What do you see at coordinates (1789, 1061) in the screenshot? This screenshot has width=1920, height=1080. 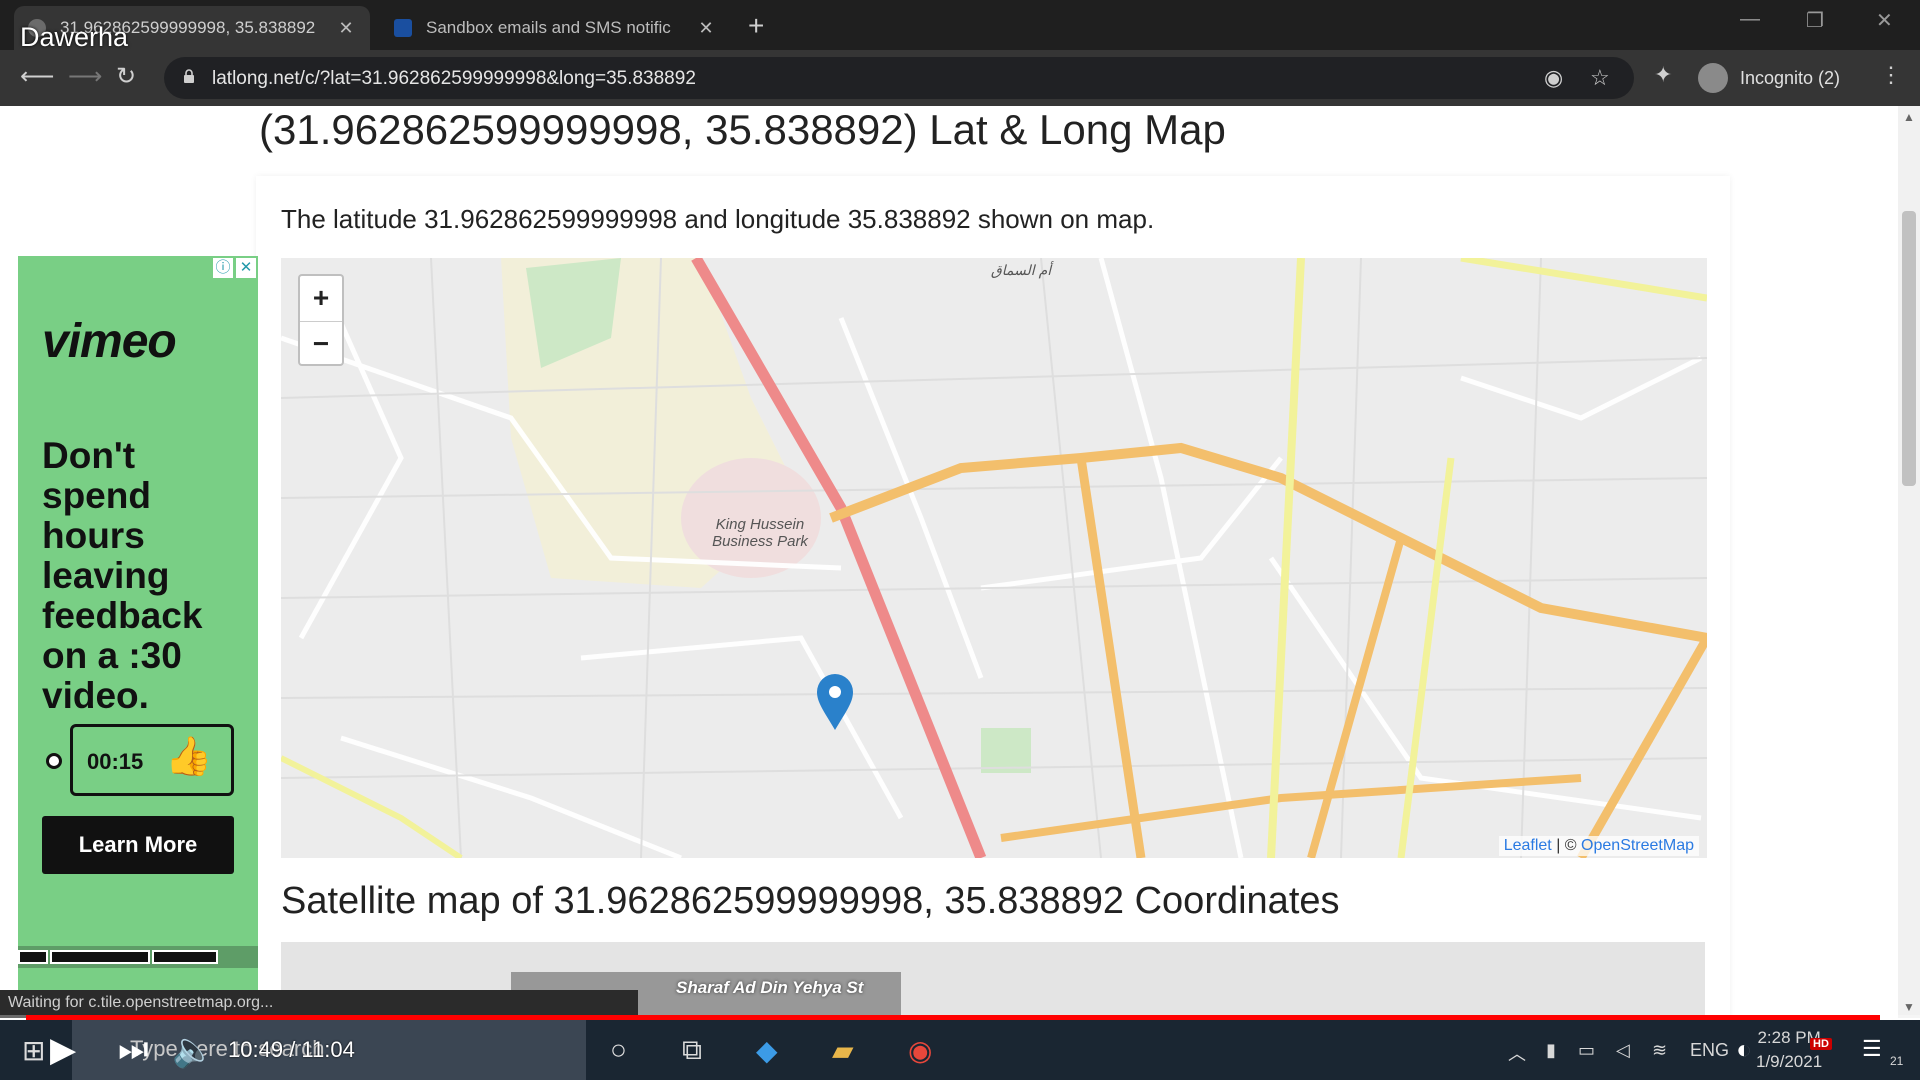 I see `clock-date: 1/9/2021` at bounding box center [1789, 1061].